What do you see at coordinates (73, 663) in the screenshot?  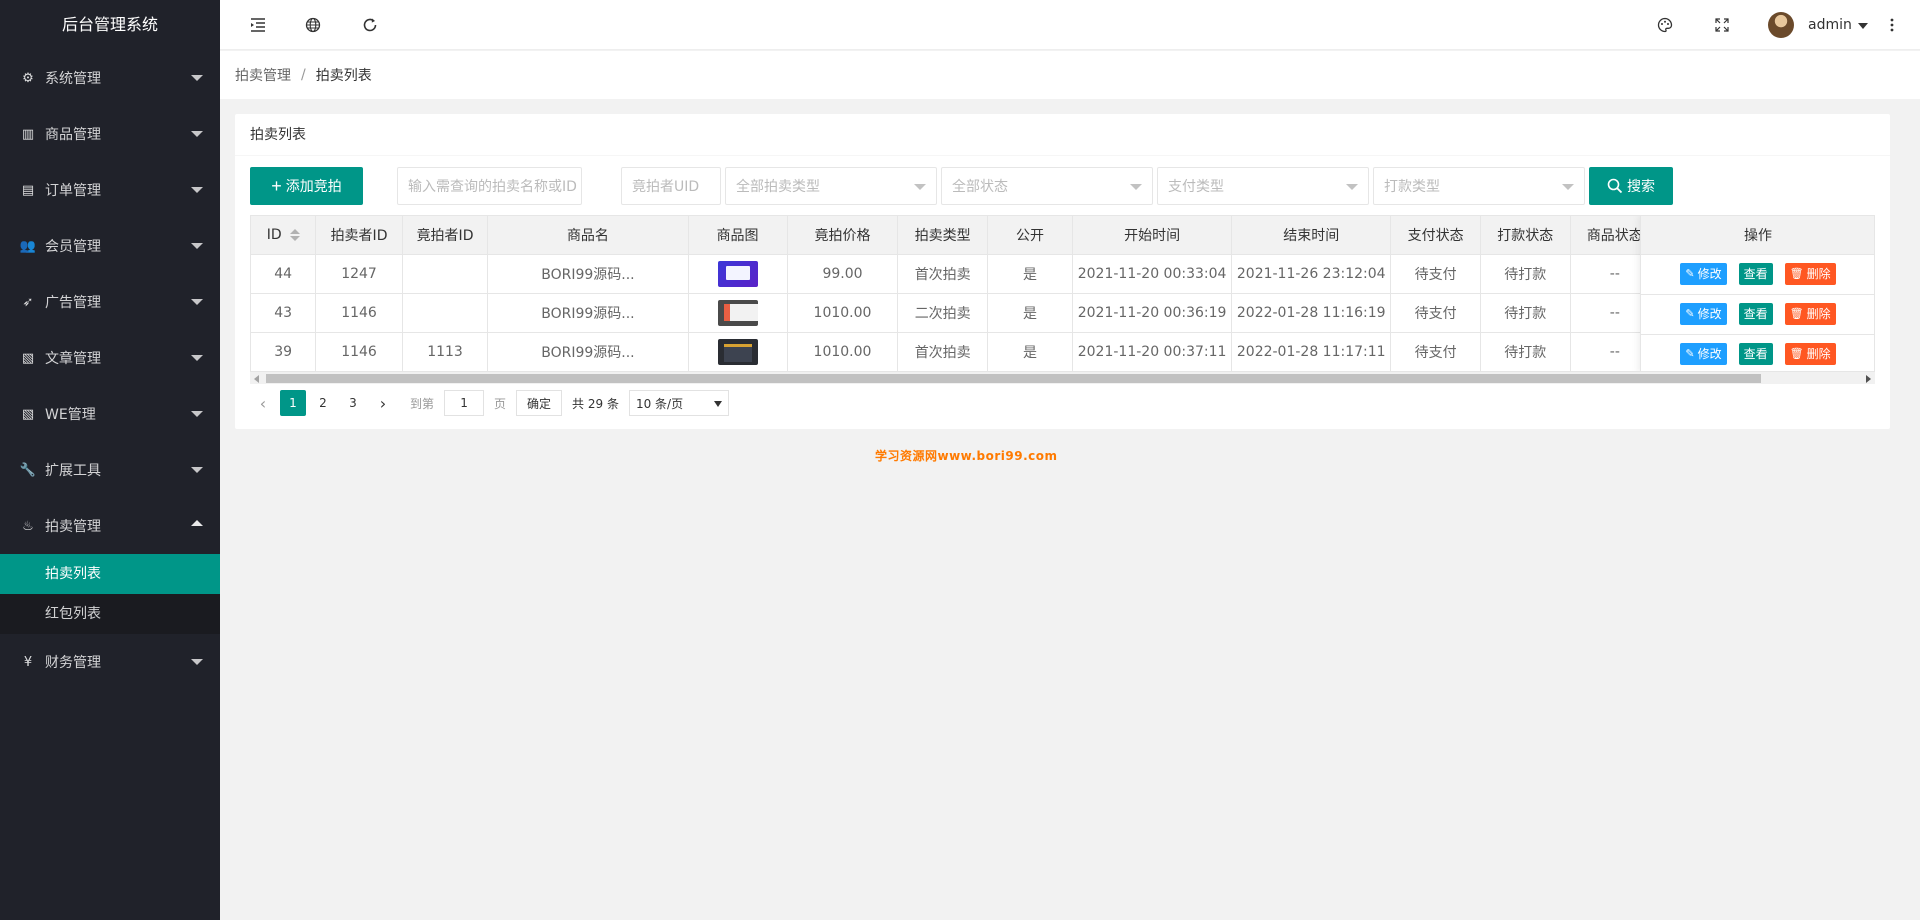 I see `sidebar-item-label: 财务管理` at bounding box center [73, 663].